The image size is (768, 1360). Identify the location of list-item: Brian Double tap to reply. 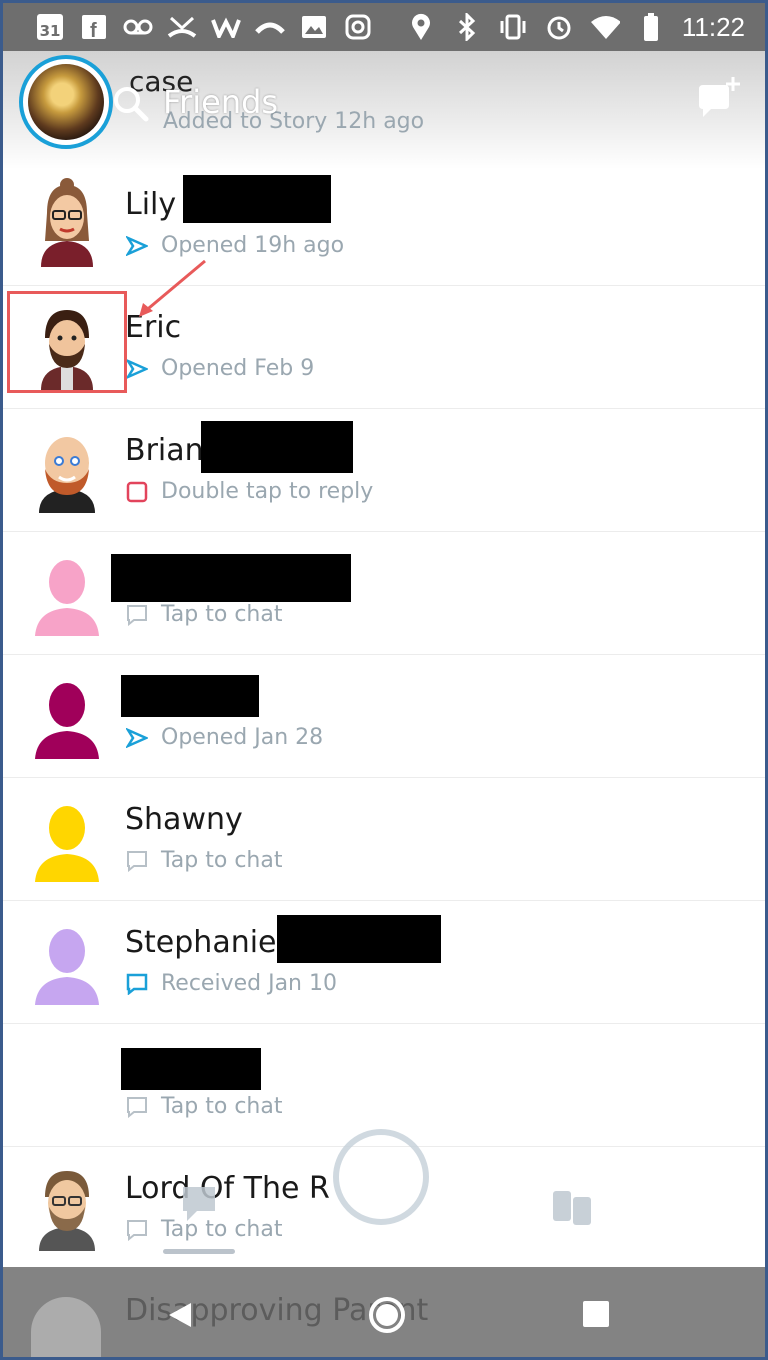
(384, 470).